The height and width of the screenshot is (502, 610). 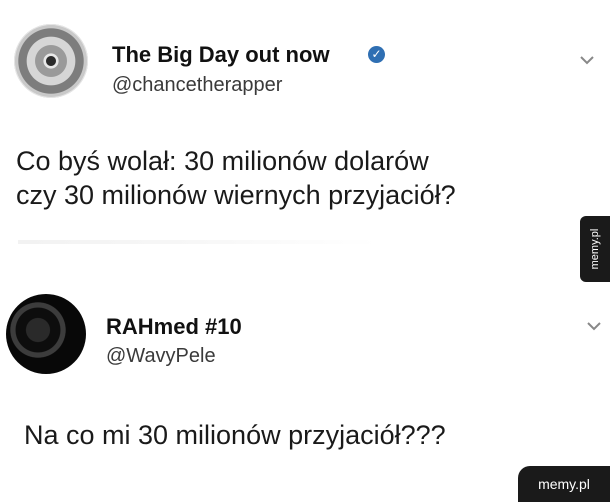 I want to click on faded-divider, so click(x=198, y=242).